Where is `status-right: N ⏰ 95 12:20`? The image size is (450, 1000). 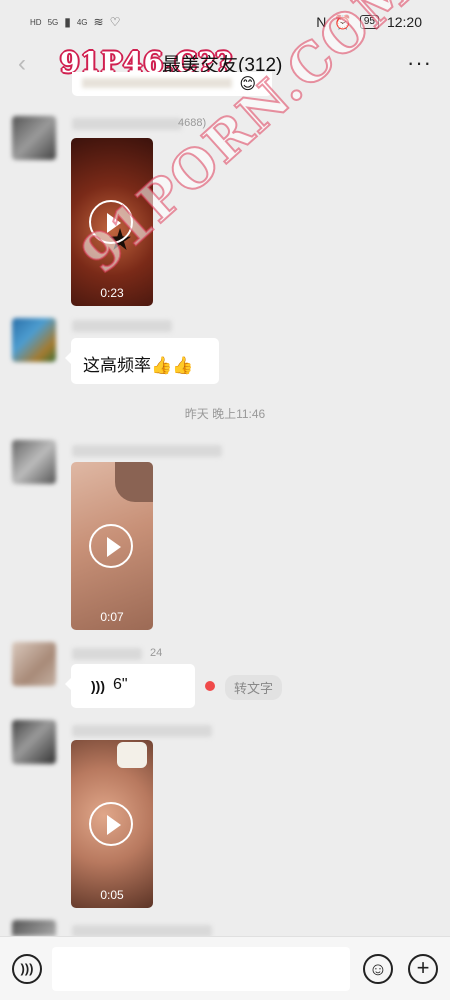 status-right: N ⏰ 95 12:20 is located at coordinates (369, 22).